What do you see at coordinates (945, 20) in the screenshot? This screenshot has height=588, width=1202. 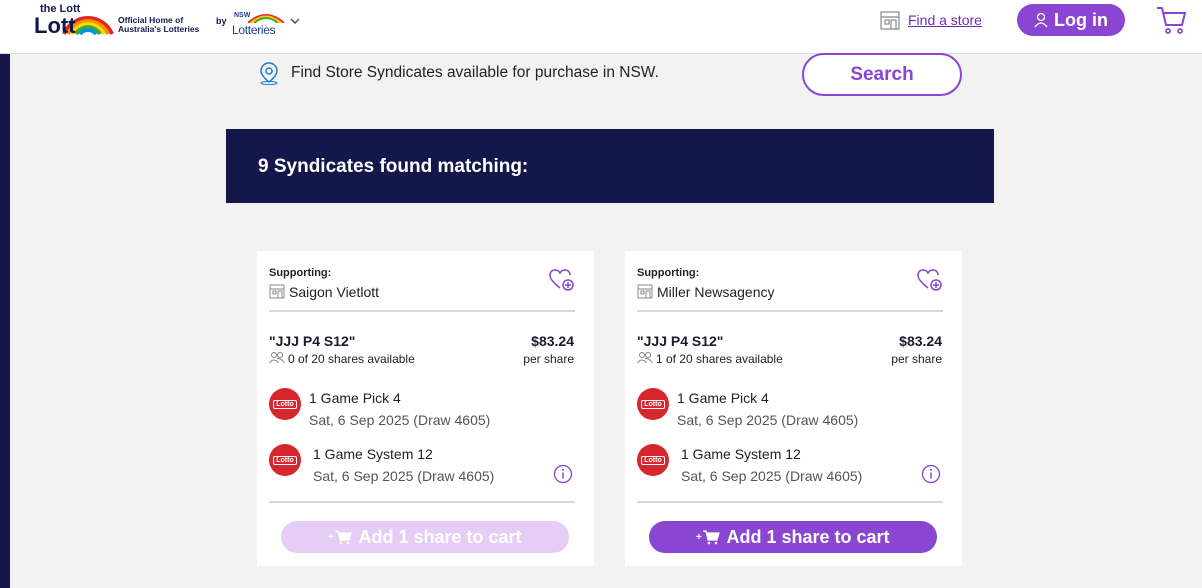 I see `find-a-store-link: Find a store` at bounding box center [945, 20].